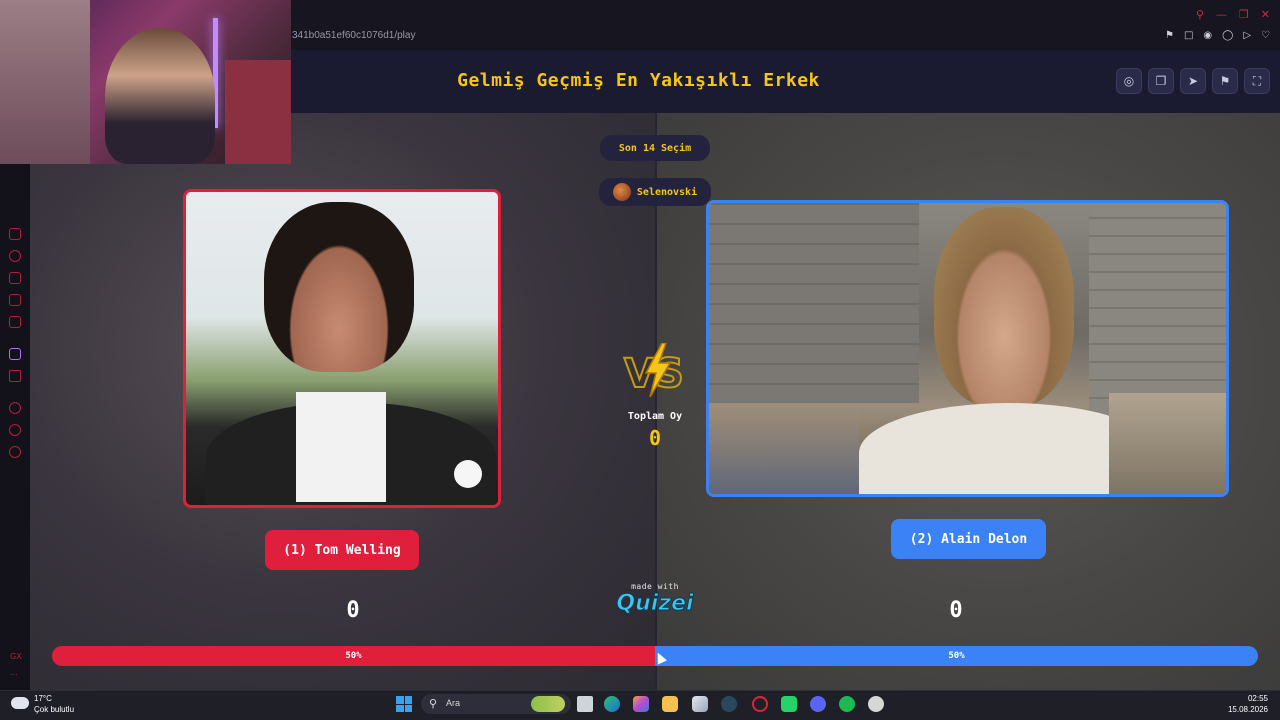 This screenshot has height=720, width=1280. Describe the element at coordinates (1167, 443) in the screenshot. I see `crowd-right` at that location.